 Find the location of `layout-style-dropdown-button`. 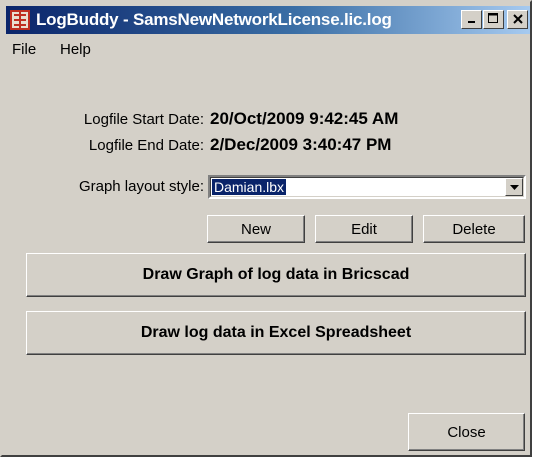

layout-style-dropdown-button is located at coordinates (514, 187).